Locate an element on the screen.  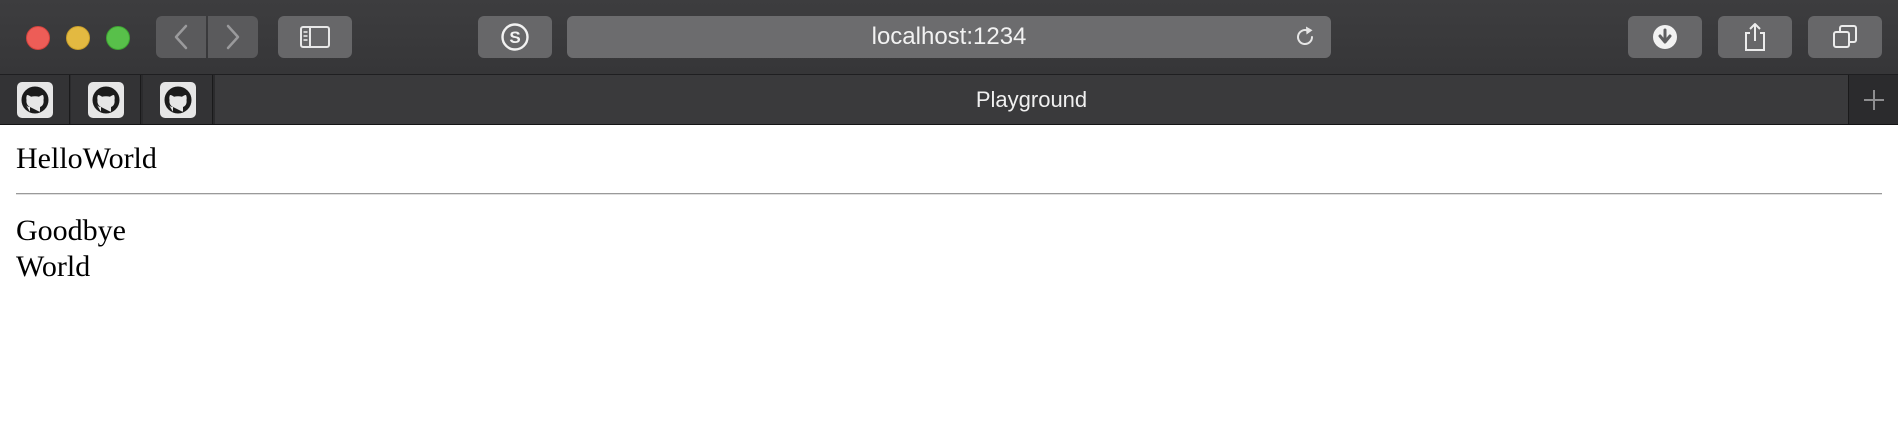
tab-title: Playground is located at coordinates (1031, 99).